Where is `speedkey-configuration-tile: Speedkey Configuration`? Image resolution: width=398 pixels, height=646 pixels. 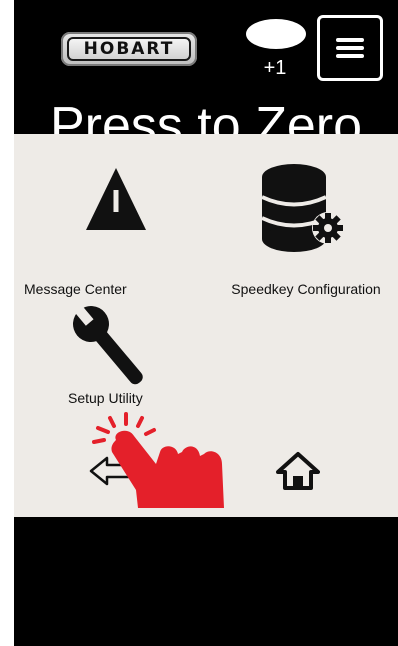
speedkey-configuration-tile: Speedkey Configuration is located at coordinates (306, 228).